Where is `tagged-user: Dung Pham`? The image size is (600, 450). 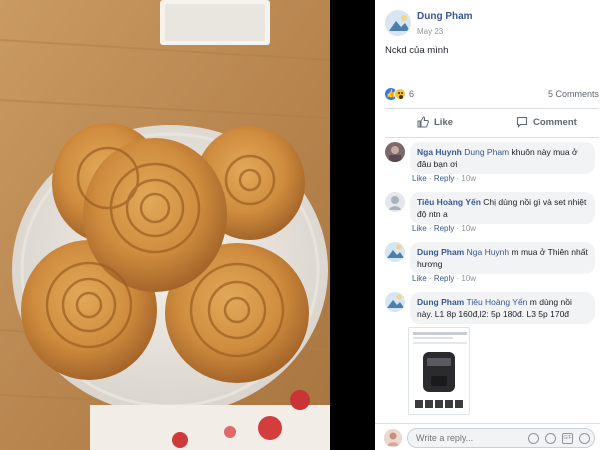
tagged-user: Dung Pham is located at coordinates (486, 152).